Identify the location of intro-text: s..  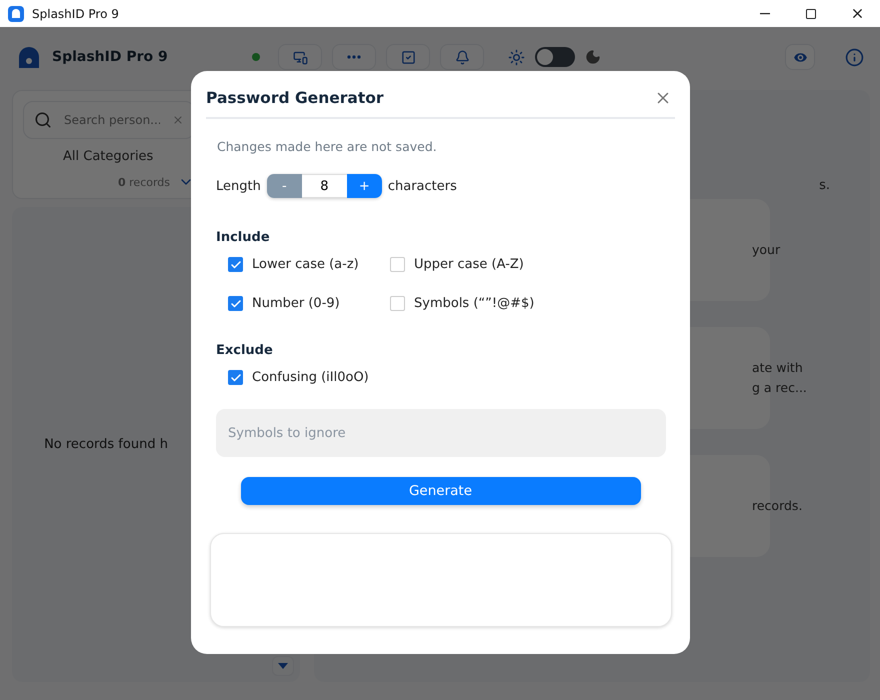
(824, 185).